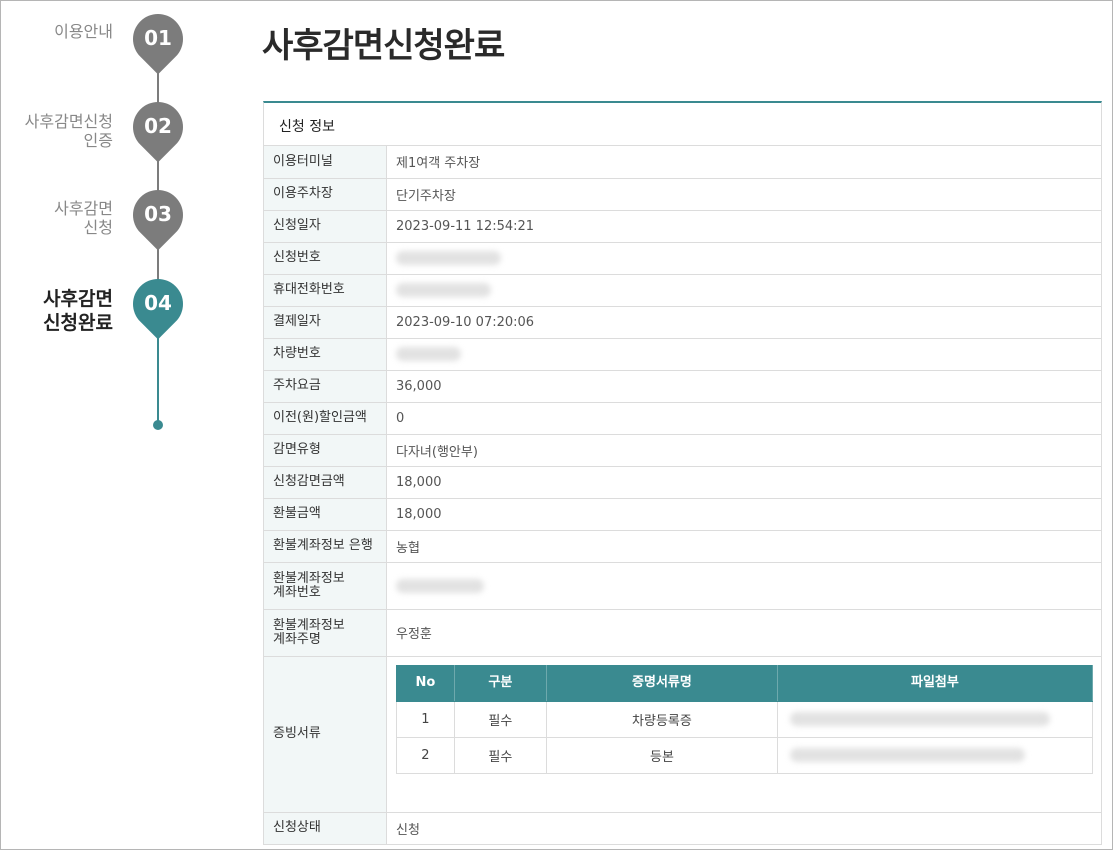  I want to click on table-row: 증빙서류 No 구분 증명서류명 파일첨부 1 필수 차량등록증 2 필수 등본, so click(682, 734).